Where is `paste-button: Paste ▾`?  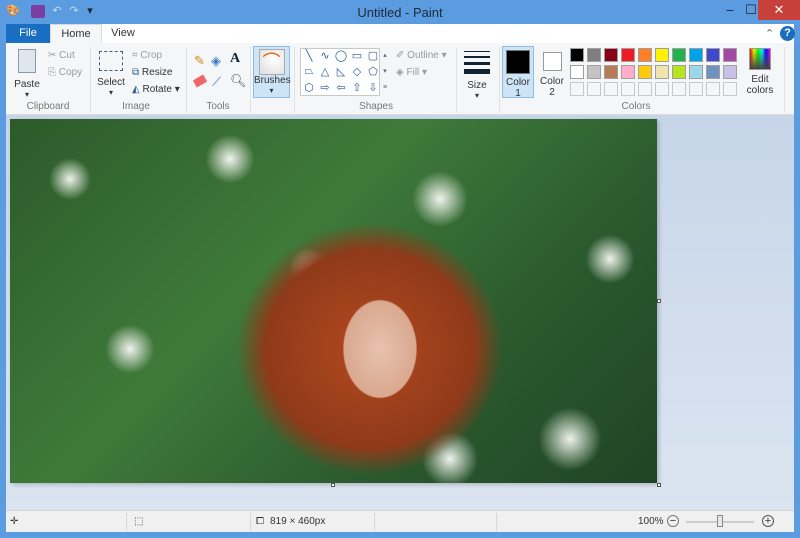 paste-button: Paste ▾ is located at coordinates (27, 73).